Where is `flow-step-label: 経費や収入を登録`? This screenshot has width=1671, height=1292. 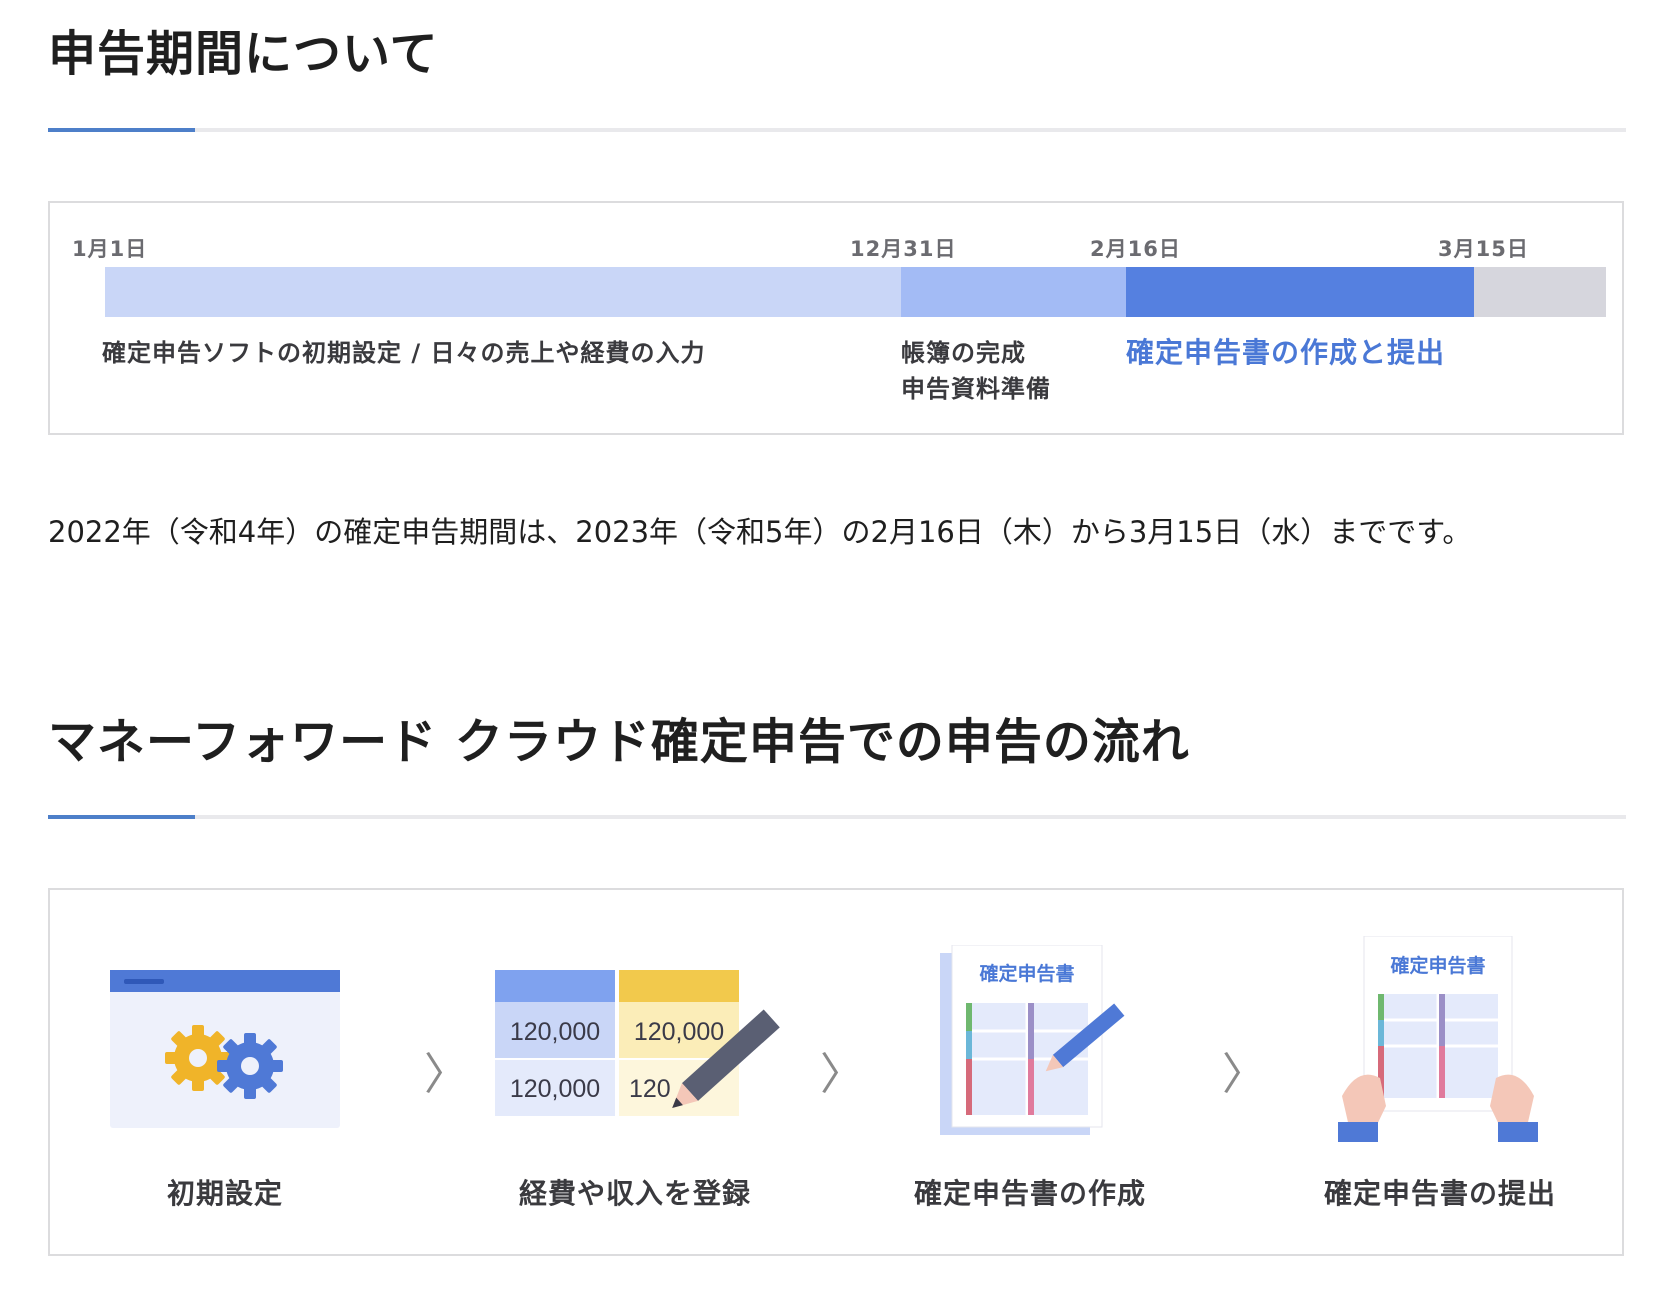
flow-step-label: 経費や収入を登録 is located at coordinates (634, 1193).